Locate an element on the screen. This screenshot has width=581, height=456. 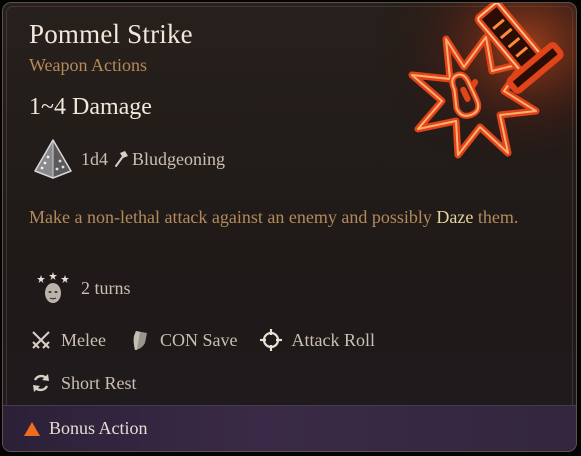
attack-roll-tag: Attack Roll is located at coordinates (317, 340).